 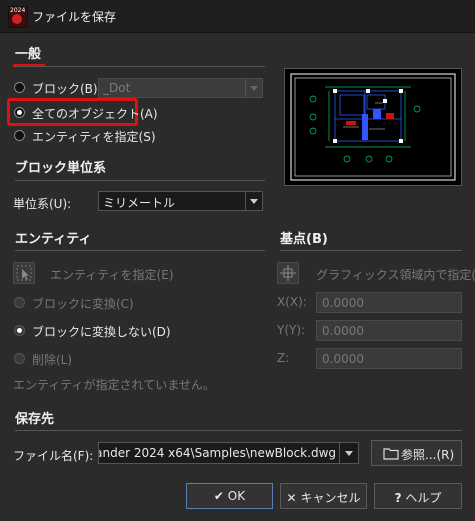 I want to click on z-field: 0.0000, so click(x=389, y=358).